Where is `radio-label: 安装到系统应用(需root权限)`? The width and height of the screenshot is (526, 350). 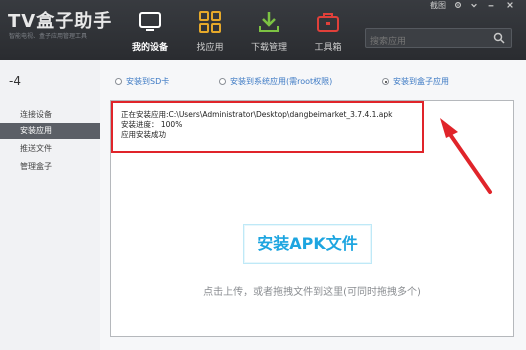 radio-label: 安装到系统应用(需root权限) is located at coordinates (281, 81).